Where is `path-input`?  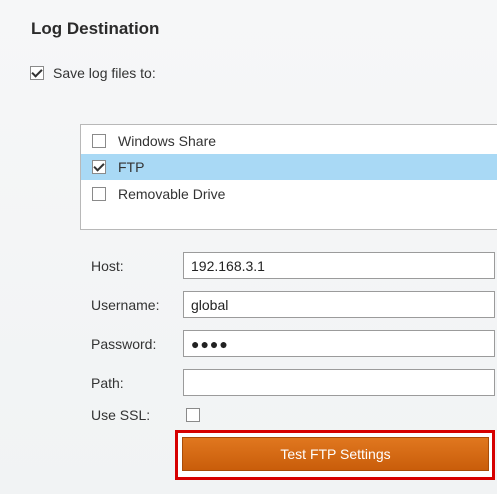
path-input is located at coordinates (339, 382).